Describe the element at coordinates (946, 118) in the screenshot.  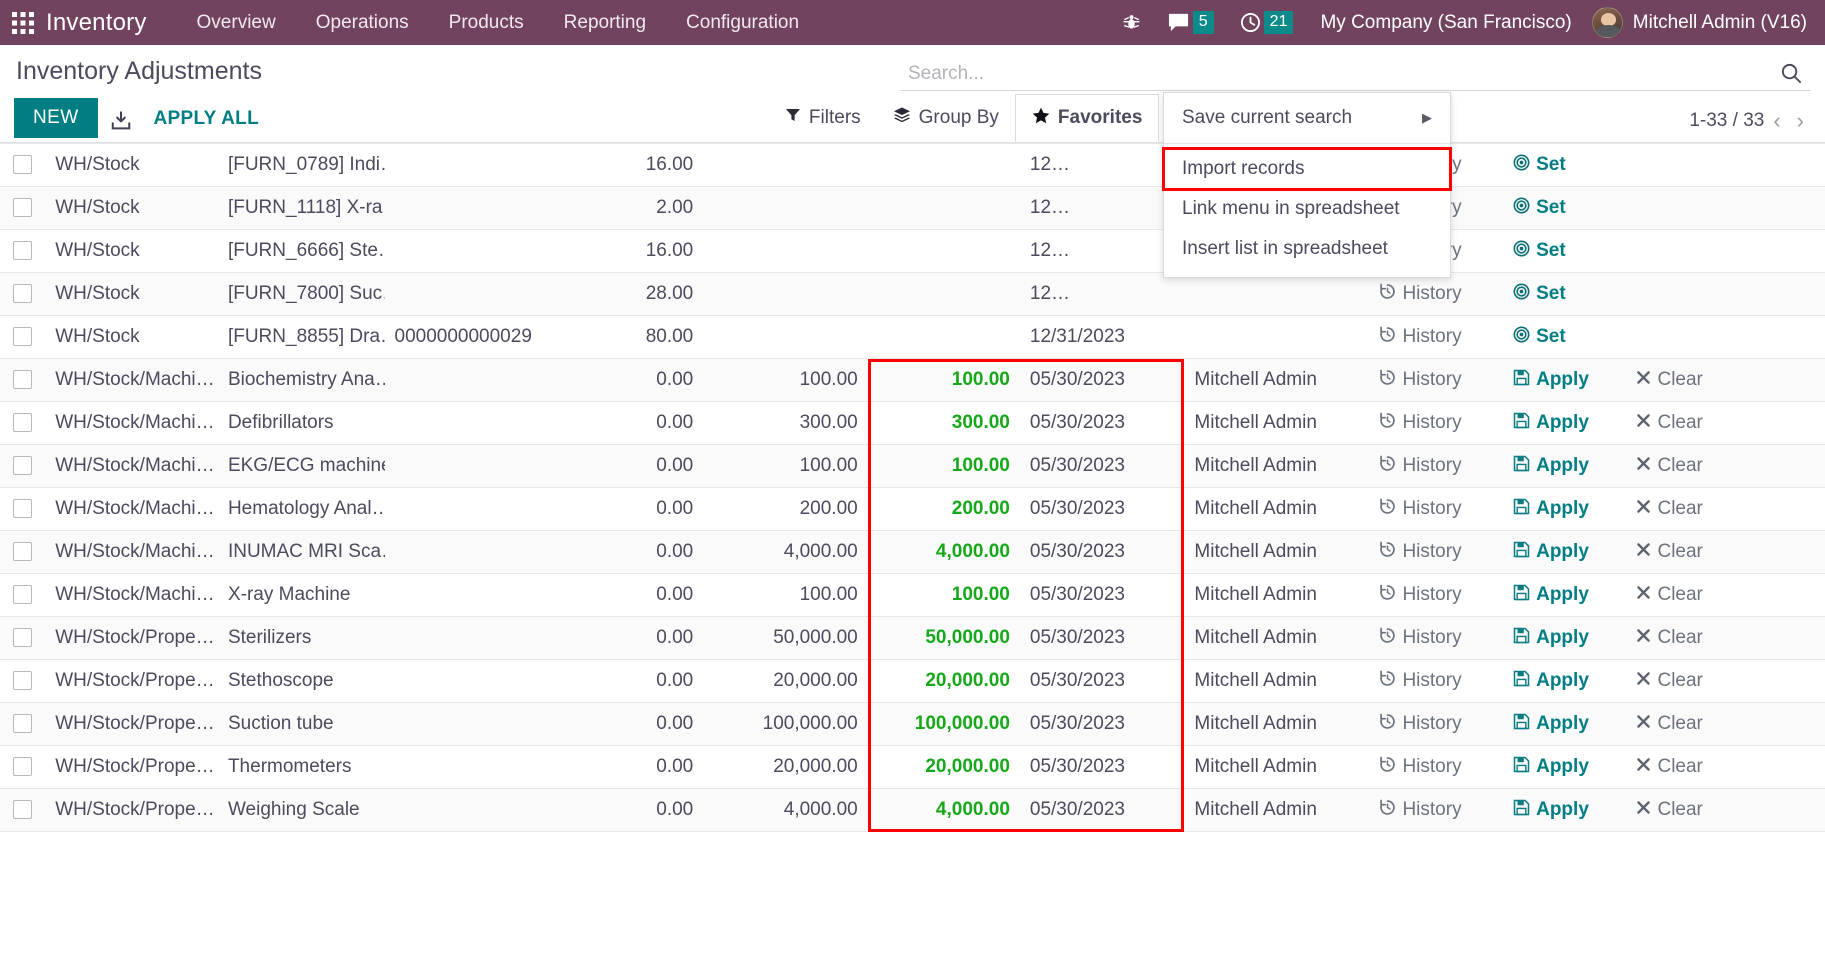
I see `group-by-dropdown-button: Group By` at that location.